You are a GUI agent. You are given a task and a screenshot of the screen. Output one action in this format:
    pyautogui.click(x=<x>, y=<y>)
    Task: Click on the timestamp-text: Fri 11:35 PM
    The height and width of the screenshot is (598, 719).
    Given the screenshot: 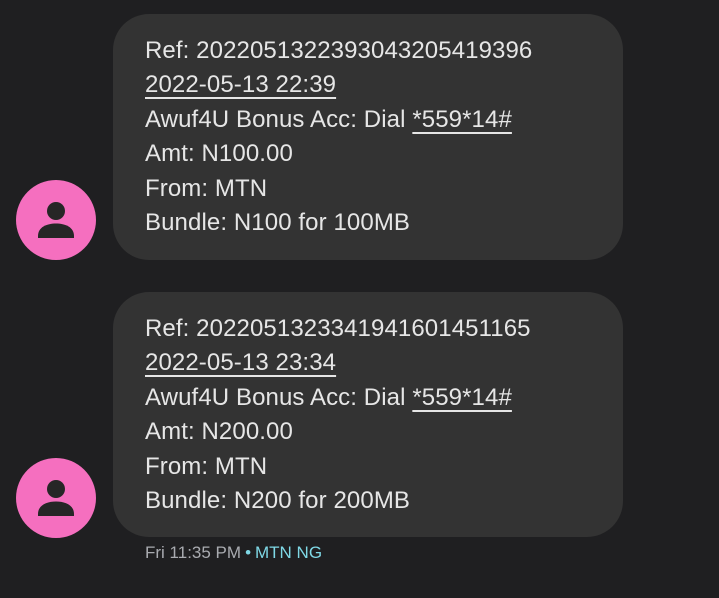 What is the action you would take?
    pyautogui.click(x=193, y=552)
    